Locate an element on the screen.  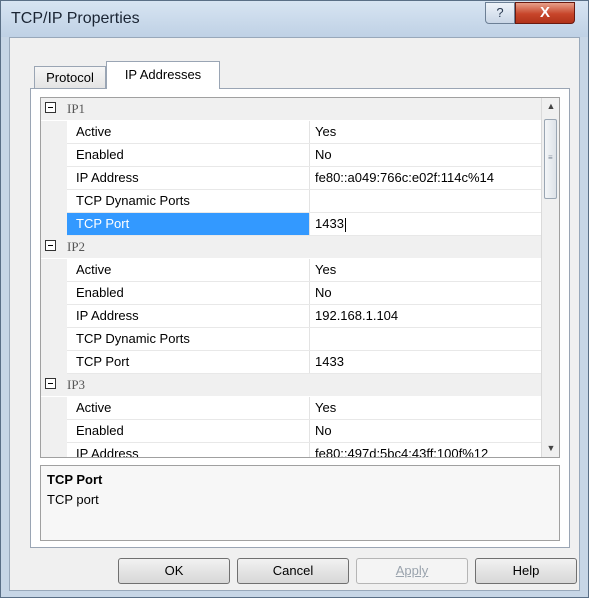
property-value-text: 1433 is located at coordinates (329, 223).